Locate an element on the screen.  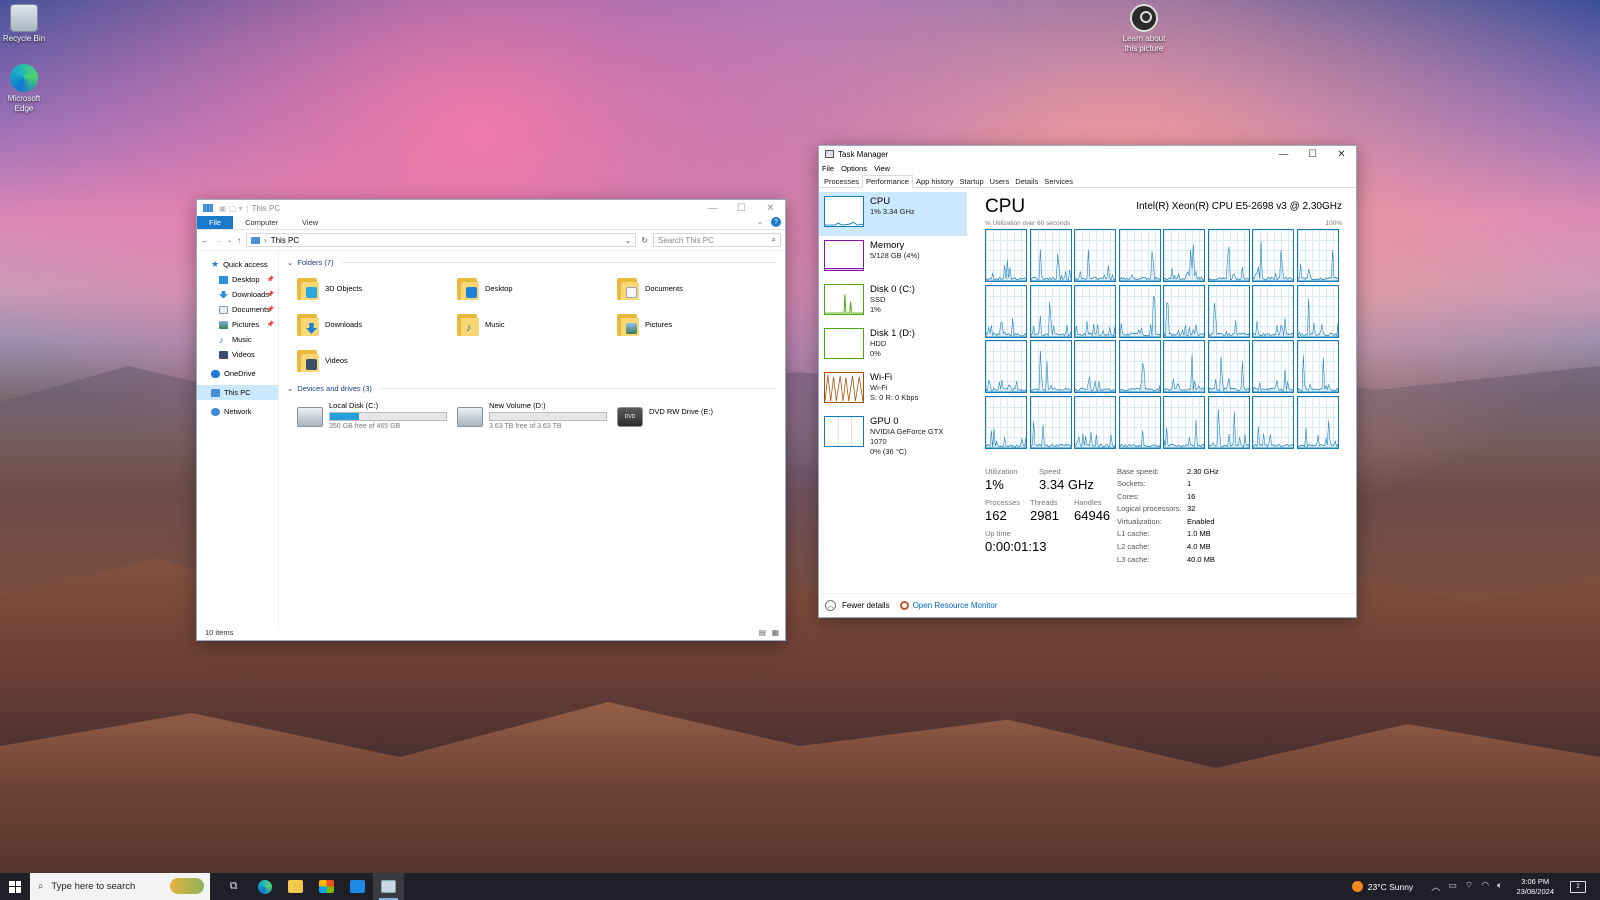
tab-app-history: App history is located at coordinates (935, 181).